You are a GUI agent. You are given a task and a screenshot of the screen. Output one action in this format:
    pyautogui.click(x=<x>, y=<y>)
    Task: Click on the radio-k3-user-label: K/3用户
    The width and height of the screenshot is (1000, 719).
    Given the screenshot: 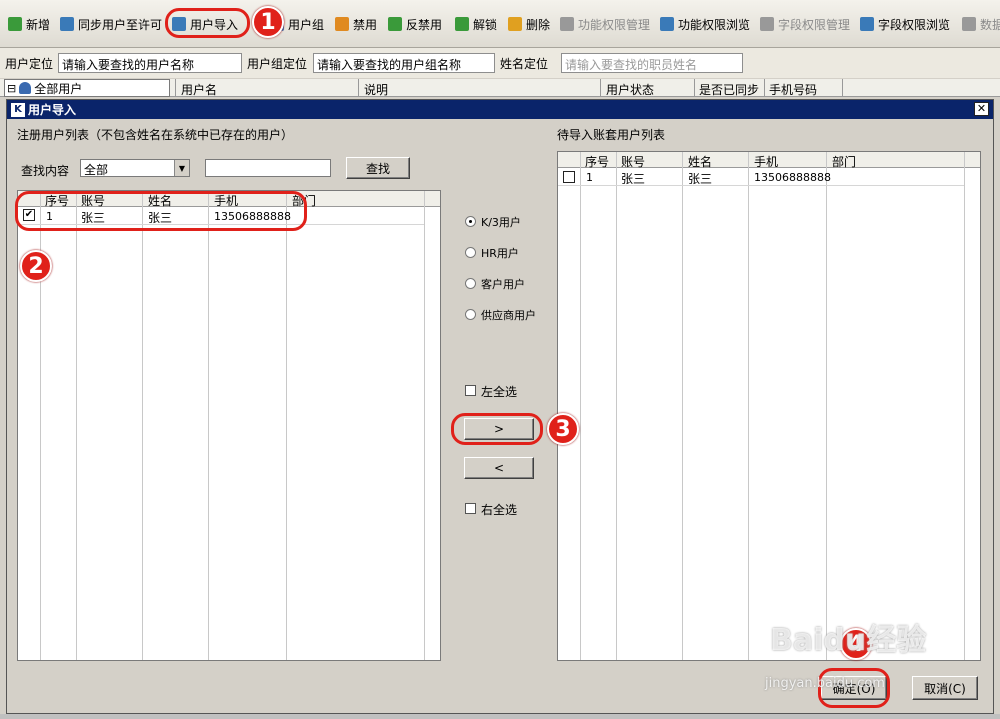 What is the action you would take?
    pyautogui.click(x=501, y=222)
    